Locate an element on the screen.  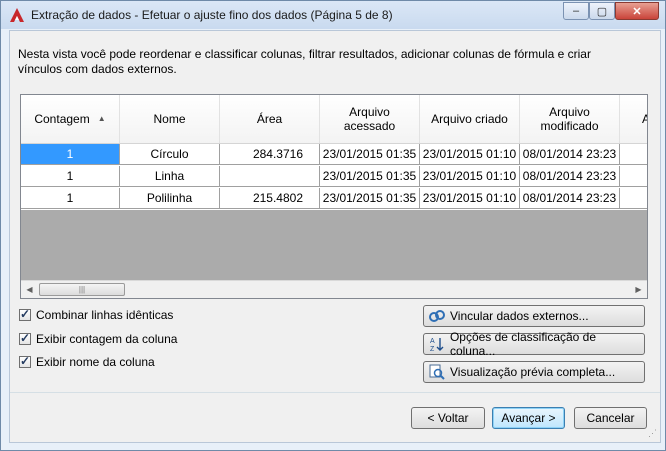
column-header-arquivo-modificado: Arquivo modificado is located at coordinates (570, 119).